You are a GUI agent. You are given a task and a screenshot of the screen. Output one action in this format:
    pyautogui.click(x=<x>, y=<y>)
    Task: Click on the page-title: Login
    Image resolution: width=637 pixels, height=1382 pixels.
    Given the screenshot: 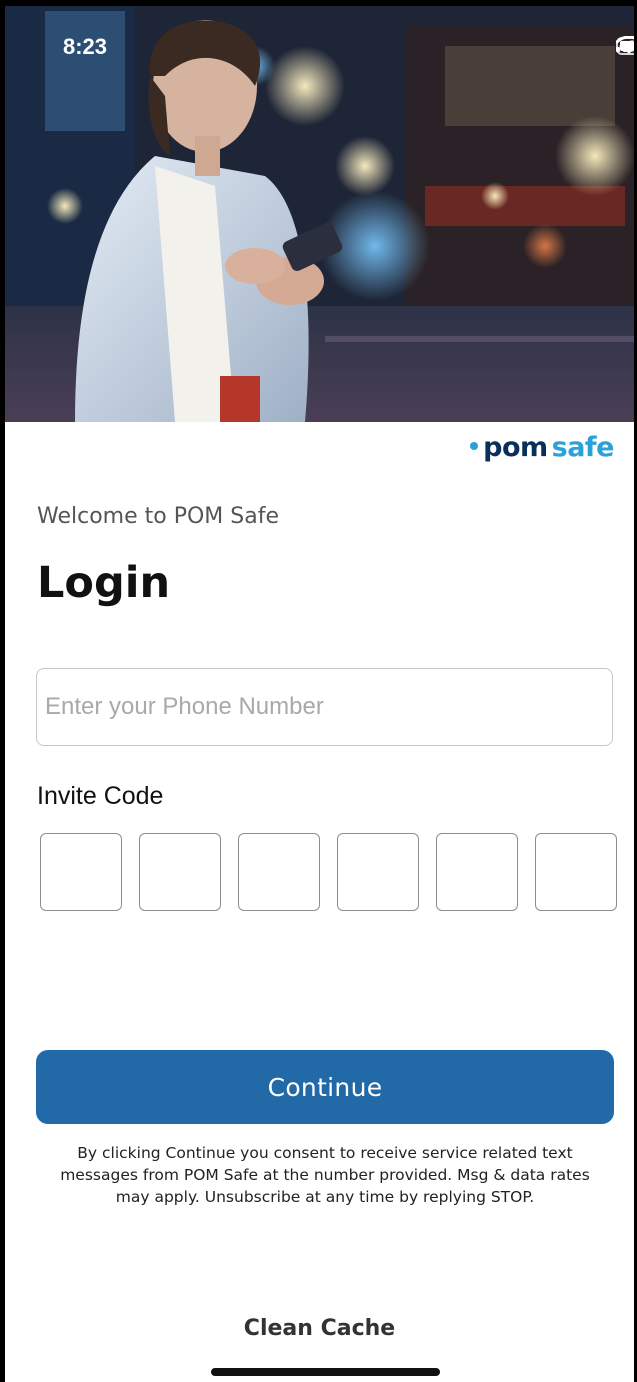 What is the action you would take?
    pyautogui.click(x=104, y=583)
    